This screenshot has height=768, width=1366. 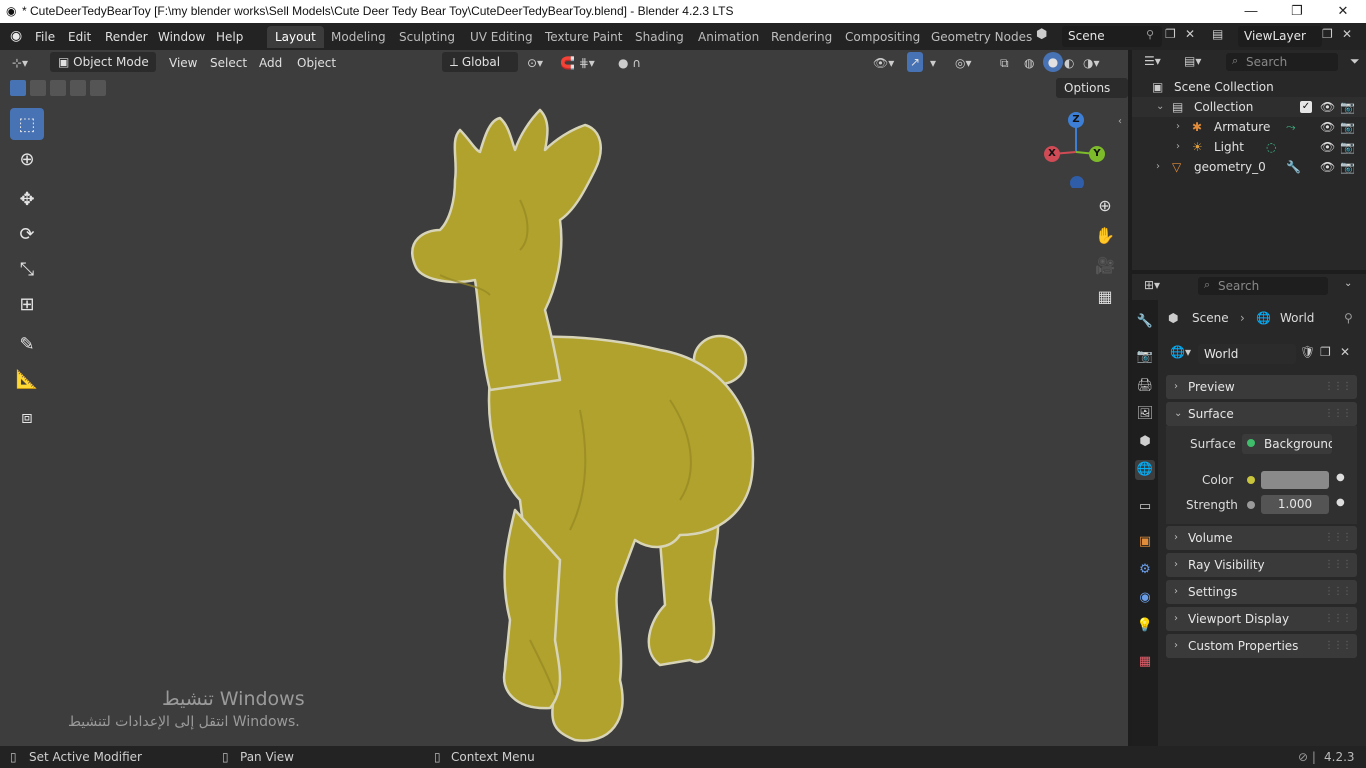 I want to click on viewport-menu-object: Object, so click(x=316, y=63).